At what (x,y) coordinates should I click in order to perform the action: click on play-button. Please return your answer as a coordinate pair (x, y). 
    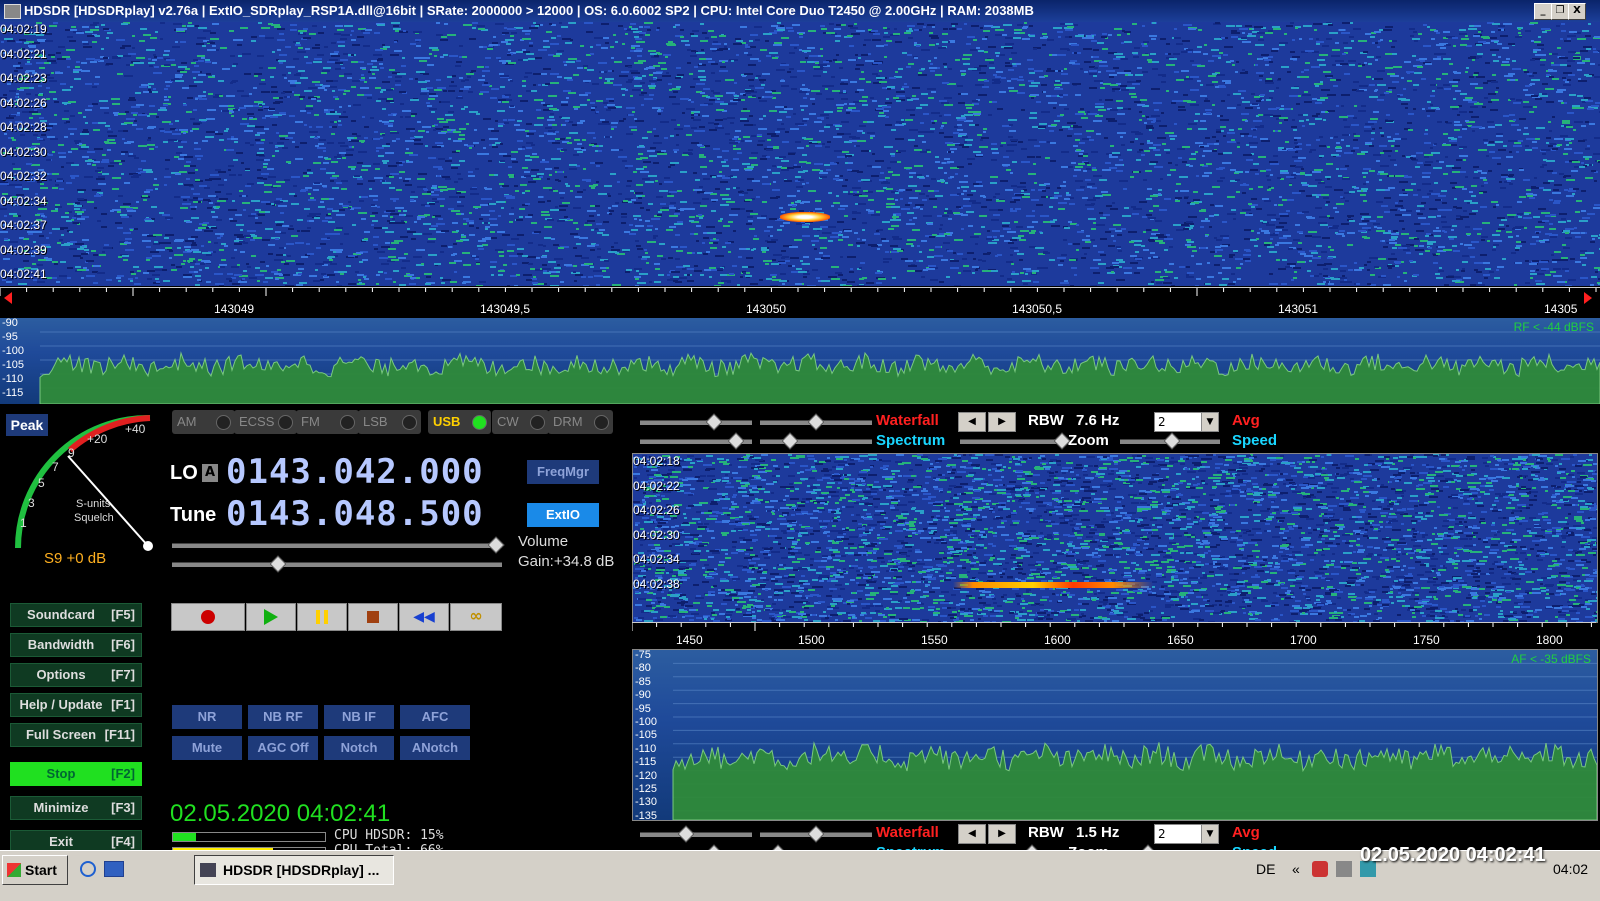
    Looking at the image, I should click on (271, 617).